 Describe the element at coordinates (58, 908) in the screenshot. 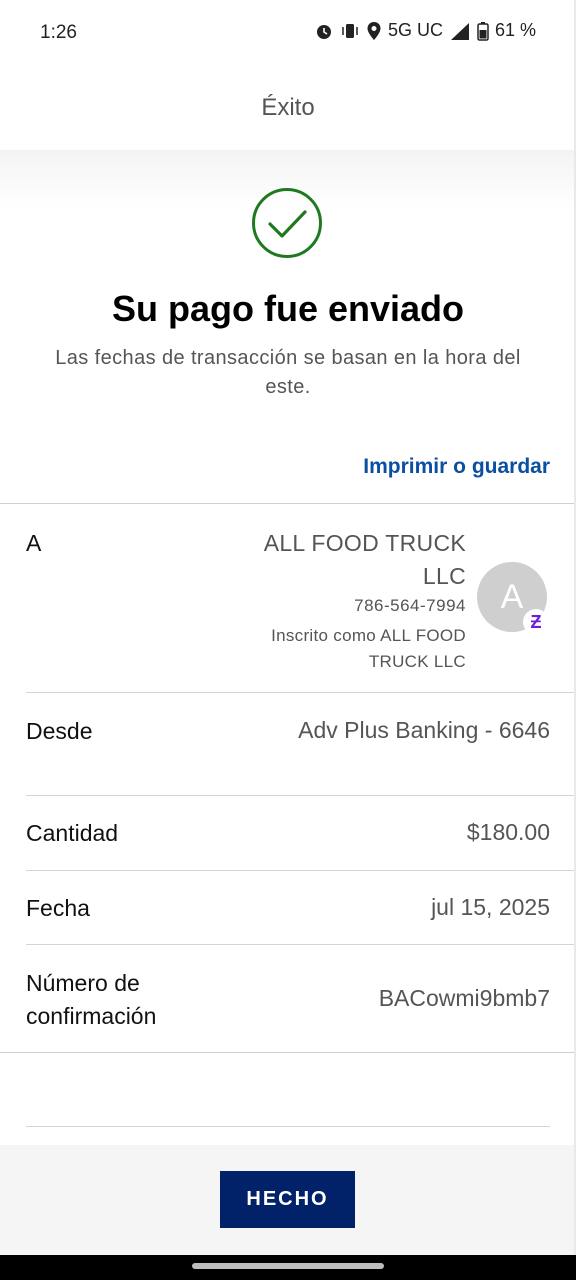

I see `date-label: Fecha` at that location.